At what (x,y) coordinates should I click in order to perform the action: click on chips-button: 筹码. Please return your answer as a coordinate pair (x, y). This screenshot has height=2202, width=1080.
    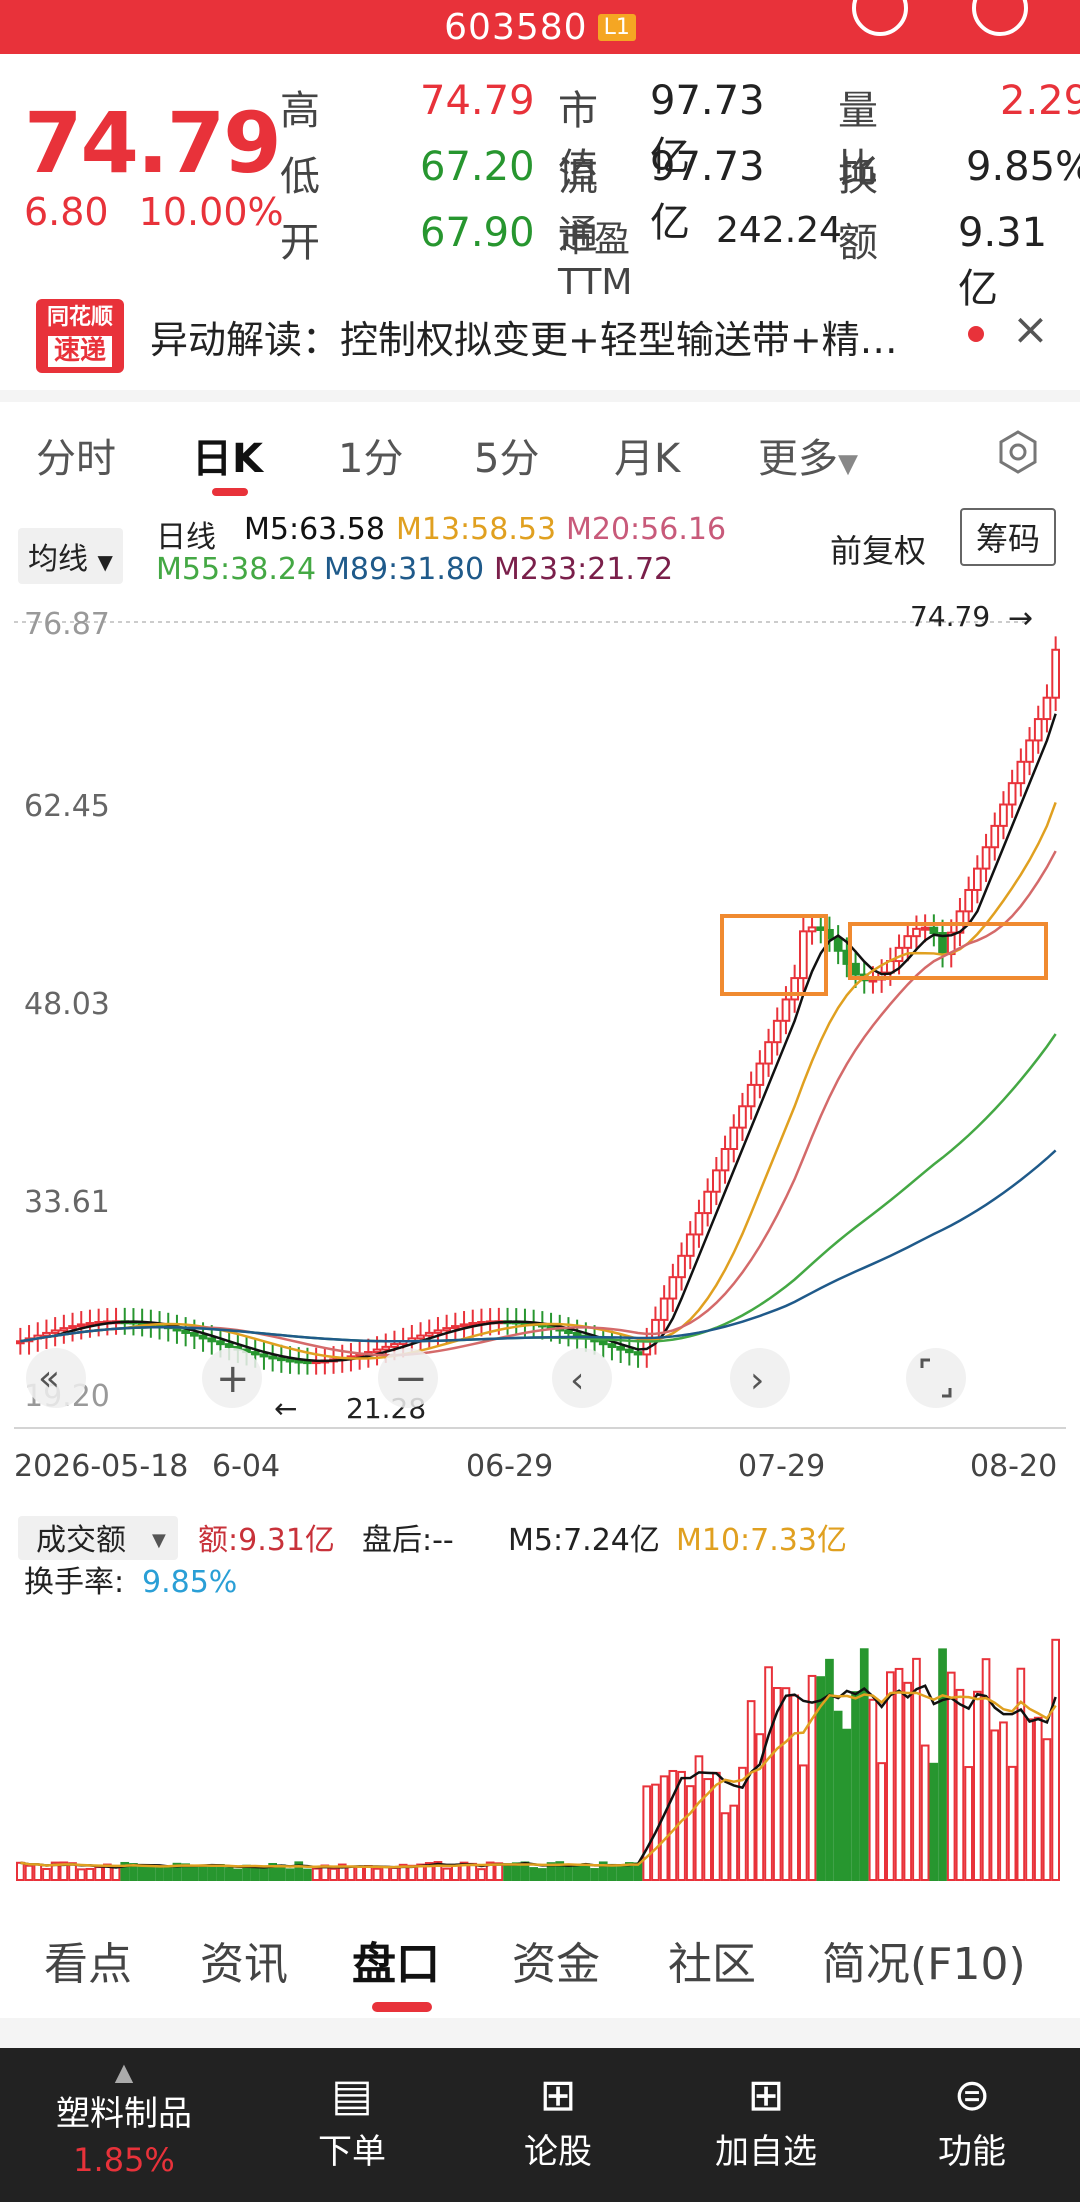
    Looking at the image, I should click on (1008, 537).